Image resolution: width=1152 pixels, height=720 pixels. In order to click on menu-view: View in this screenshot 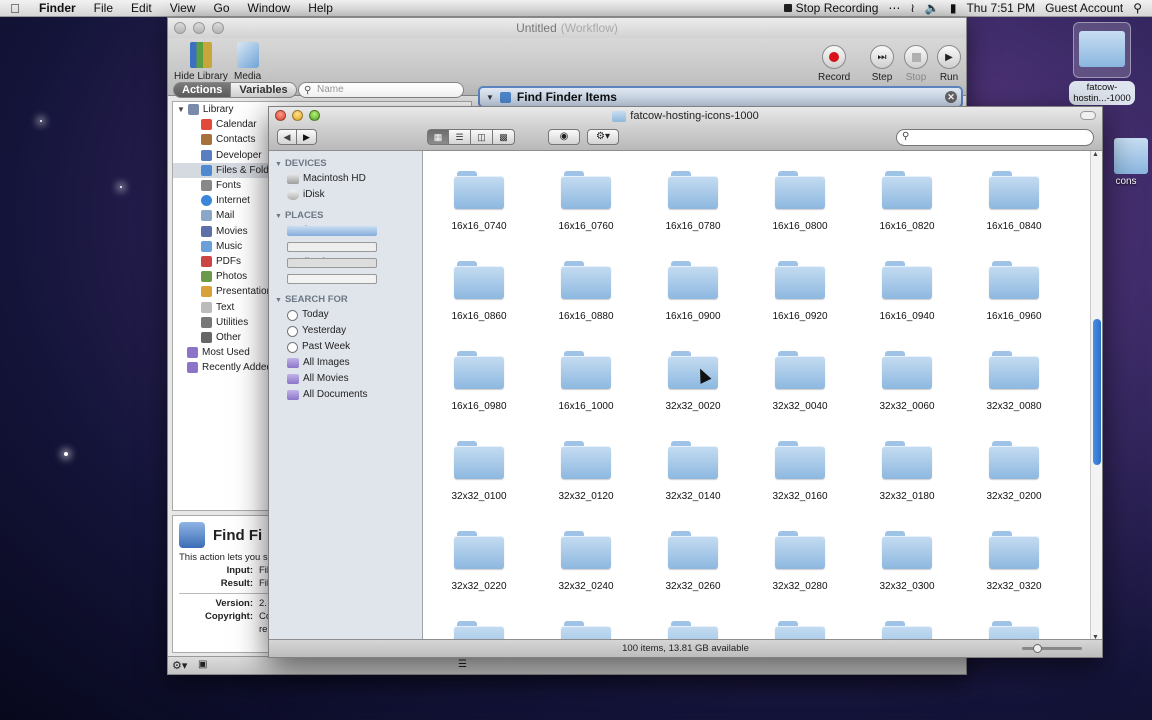, I will do `click(183, 8)`.